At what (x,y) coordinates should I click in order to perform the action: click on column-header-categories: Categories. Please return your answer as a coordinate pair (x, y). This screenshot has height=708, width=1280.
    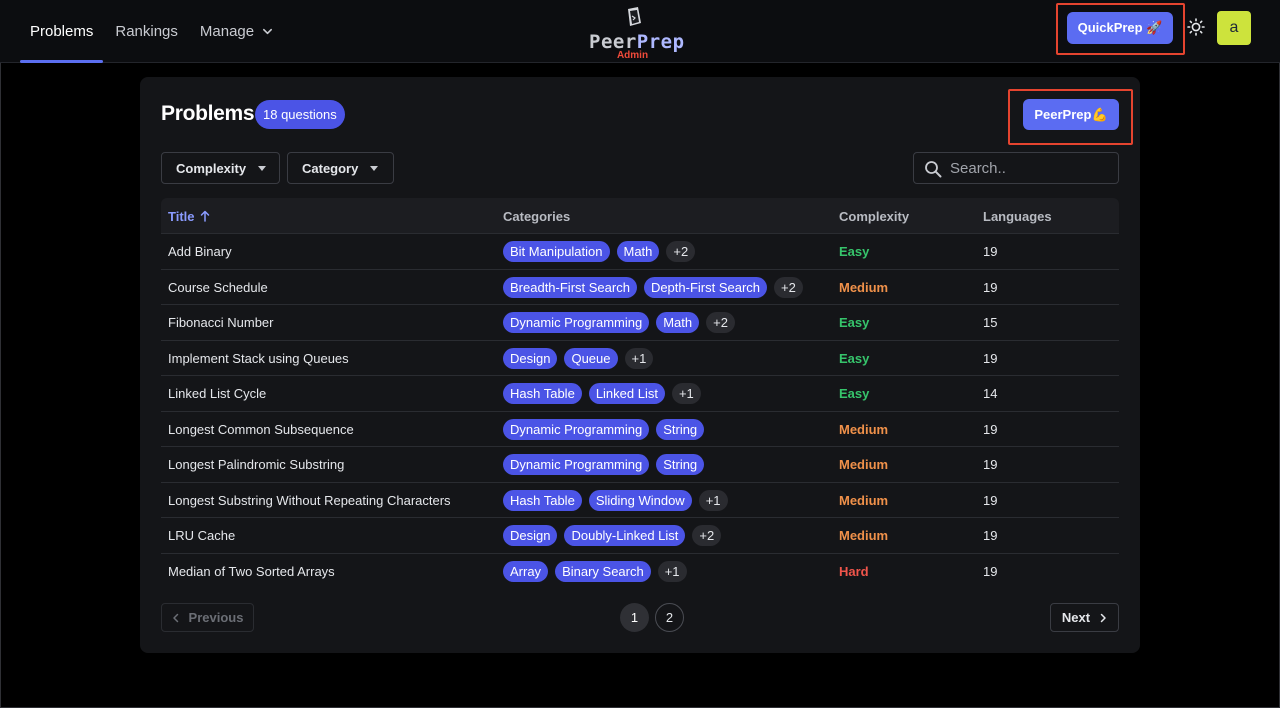
    Looking at the image, I should click on (536, 216).